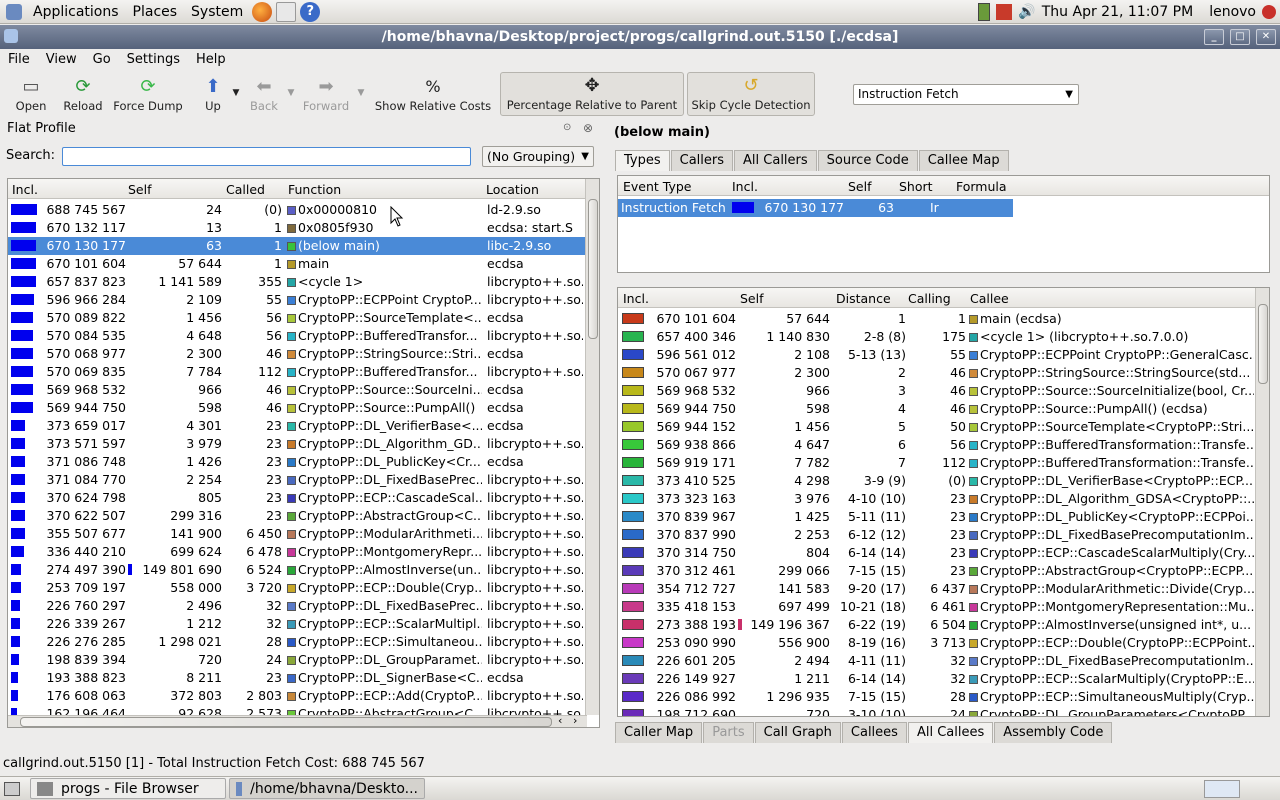 Image resolution: width=1280 pixels, height=800 pixels. What do you see at coordinates (286, 11) in the screenshot?
I see `mail-icon` at bounding box center [286, 11].